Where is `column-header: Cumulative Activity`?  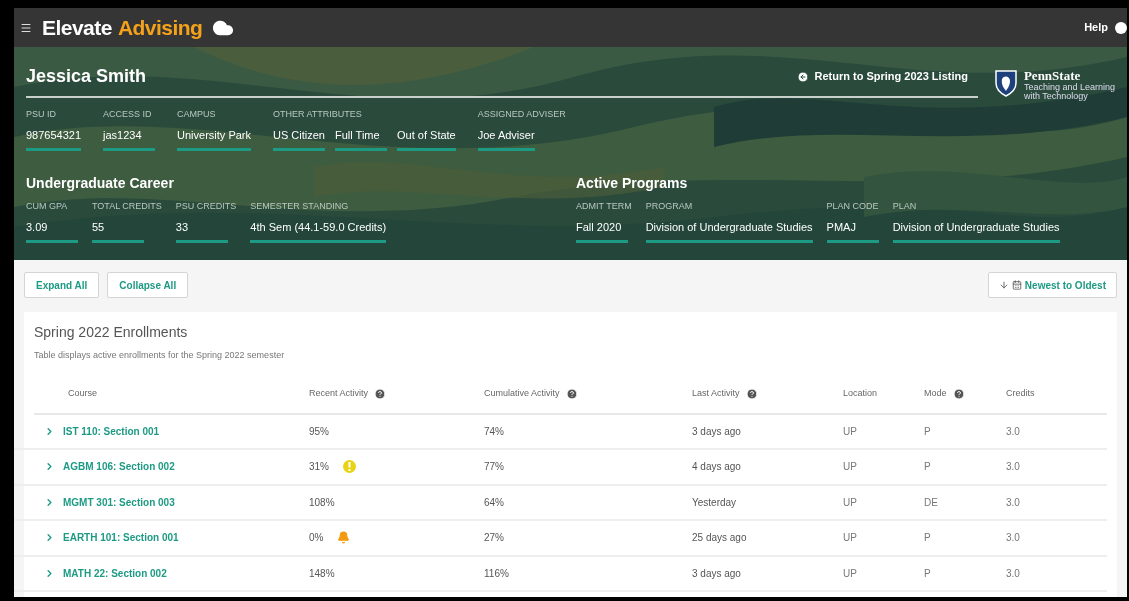
column-header: Cumulative Activity is located at coordinates (522, 393).